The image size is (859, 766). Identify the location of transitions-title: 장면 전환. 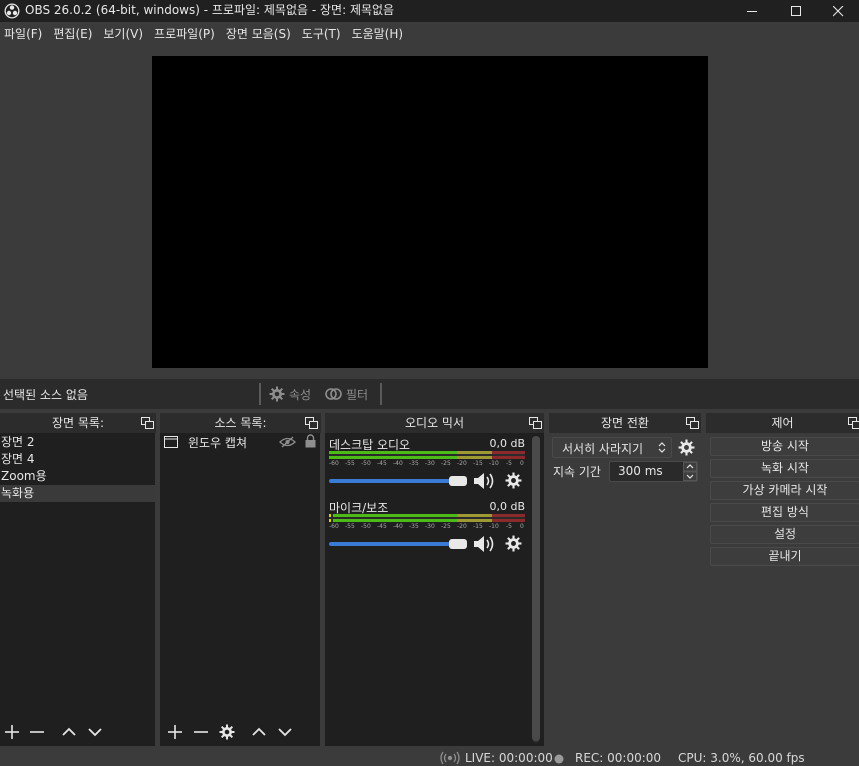
(625, 423).